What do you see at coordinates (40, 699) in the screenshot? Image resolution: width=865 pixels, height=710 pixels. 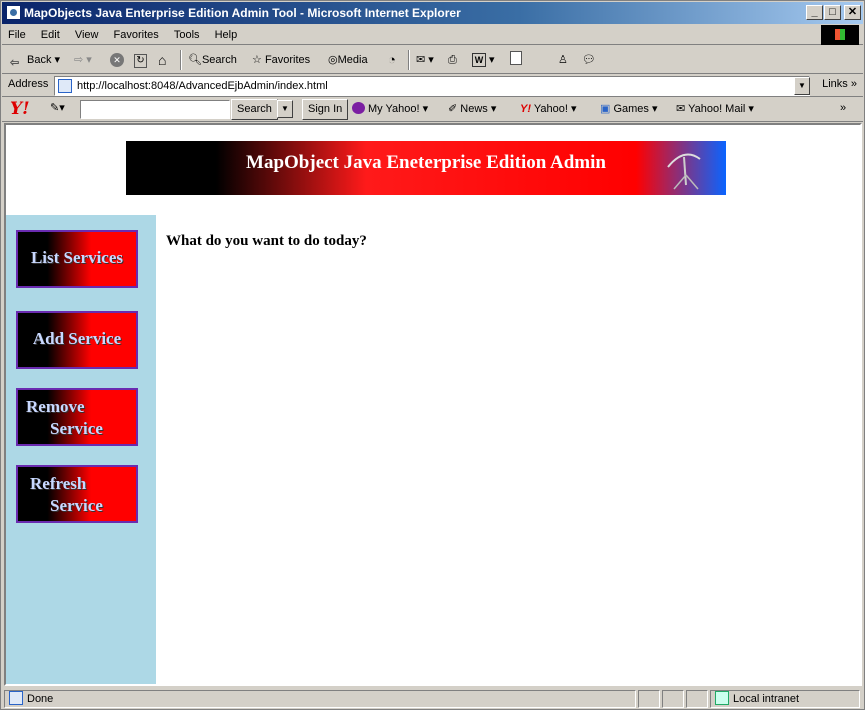 I see `status-text: Done` at bounding box center [40, 699].